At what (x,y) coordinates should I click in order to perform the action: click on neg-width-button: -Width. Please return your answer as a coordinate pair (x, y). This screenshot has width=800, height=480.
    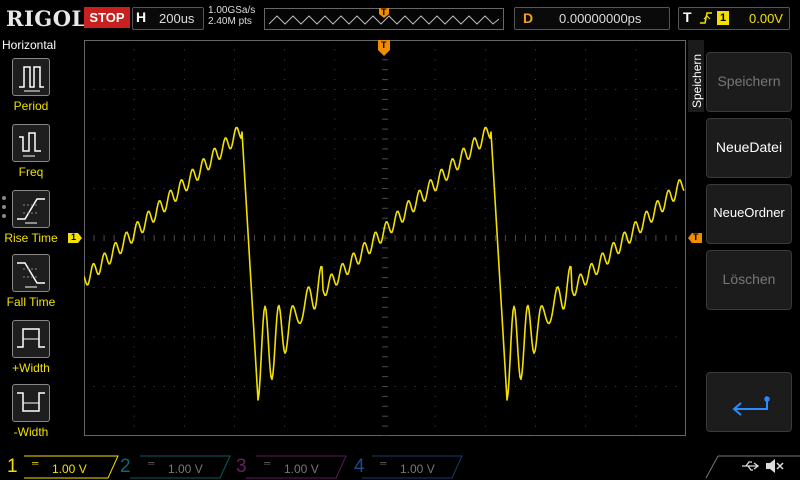
    Looking at the image, I should click on (31, 411).